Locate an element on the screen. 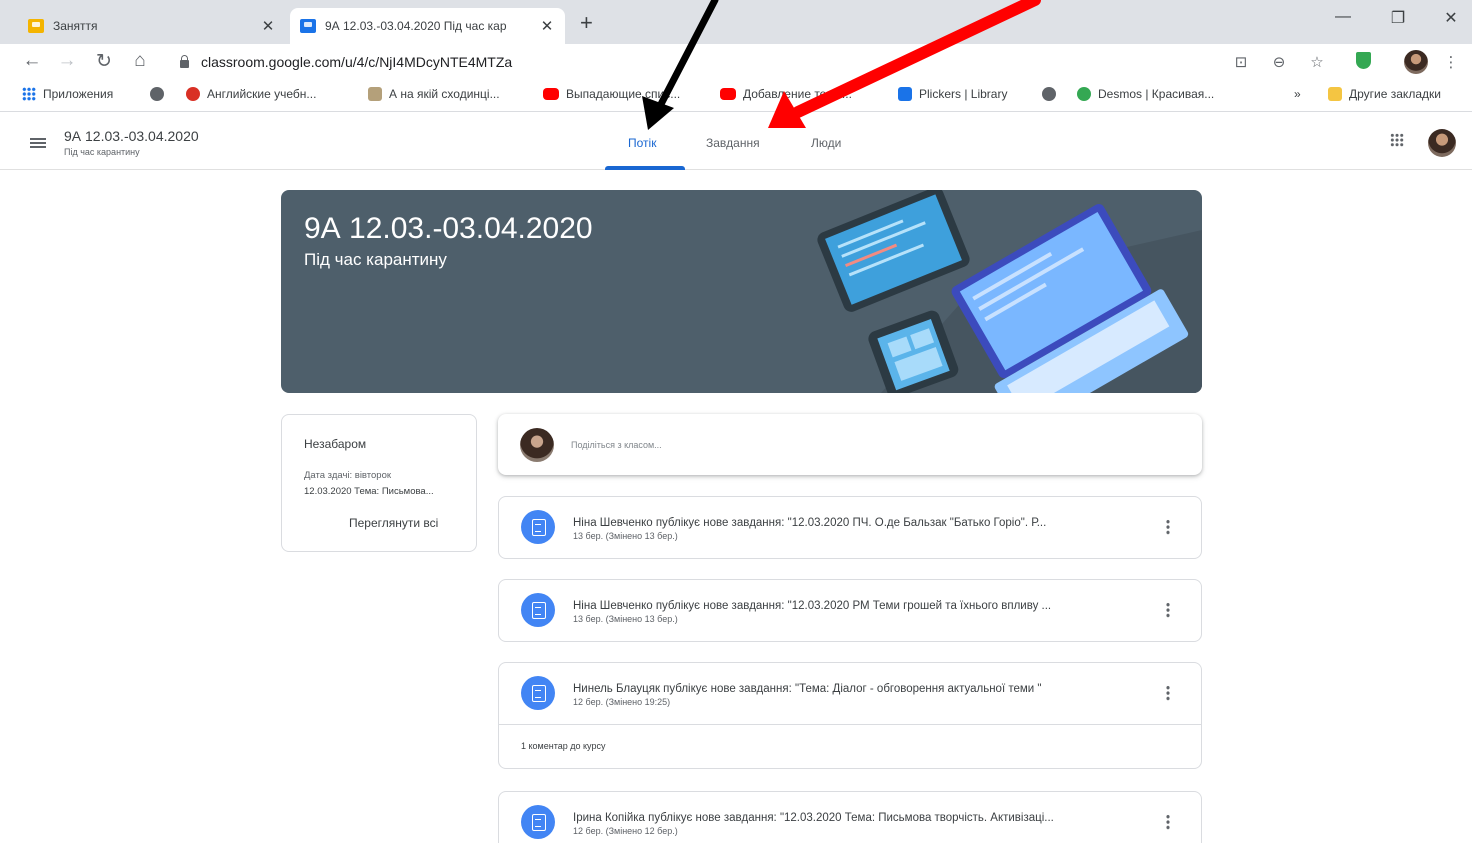 This screenshot has height=843, width=1472. bookmark-star-icon: ☆ is located at coordinates (1317, 62).